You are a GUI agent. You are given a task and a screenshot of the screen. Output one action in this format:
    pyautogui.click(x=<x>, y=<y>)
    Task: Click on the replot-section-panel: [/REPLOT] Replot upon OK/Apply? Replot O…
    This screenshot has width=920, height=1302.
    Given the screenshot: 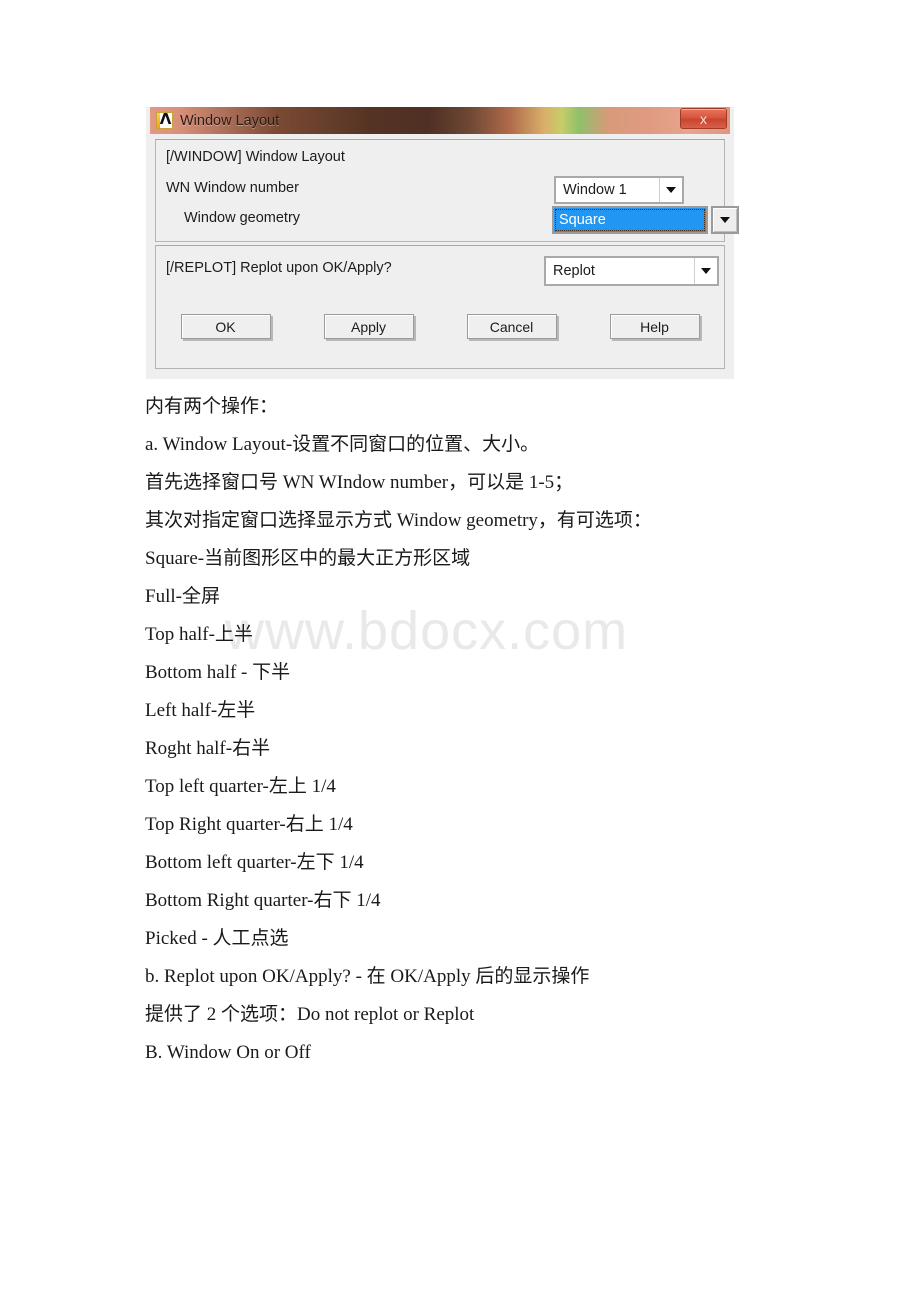 What is the action you would take?
    pyautogui.click(x=440, y=307)
    